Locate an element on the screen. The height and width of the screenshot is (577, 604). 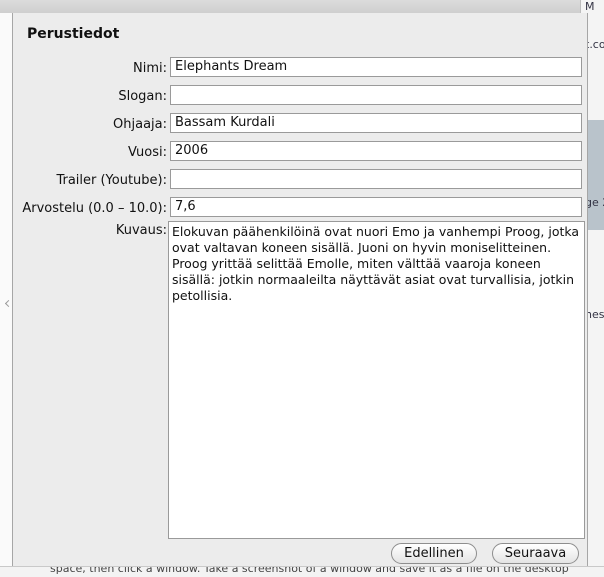
next-button: Seuraava is located at coordinates (535, 553).